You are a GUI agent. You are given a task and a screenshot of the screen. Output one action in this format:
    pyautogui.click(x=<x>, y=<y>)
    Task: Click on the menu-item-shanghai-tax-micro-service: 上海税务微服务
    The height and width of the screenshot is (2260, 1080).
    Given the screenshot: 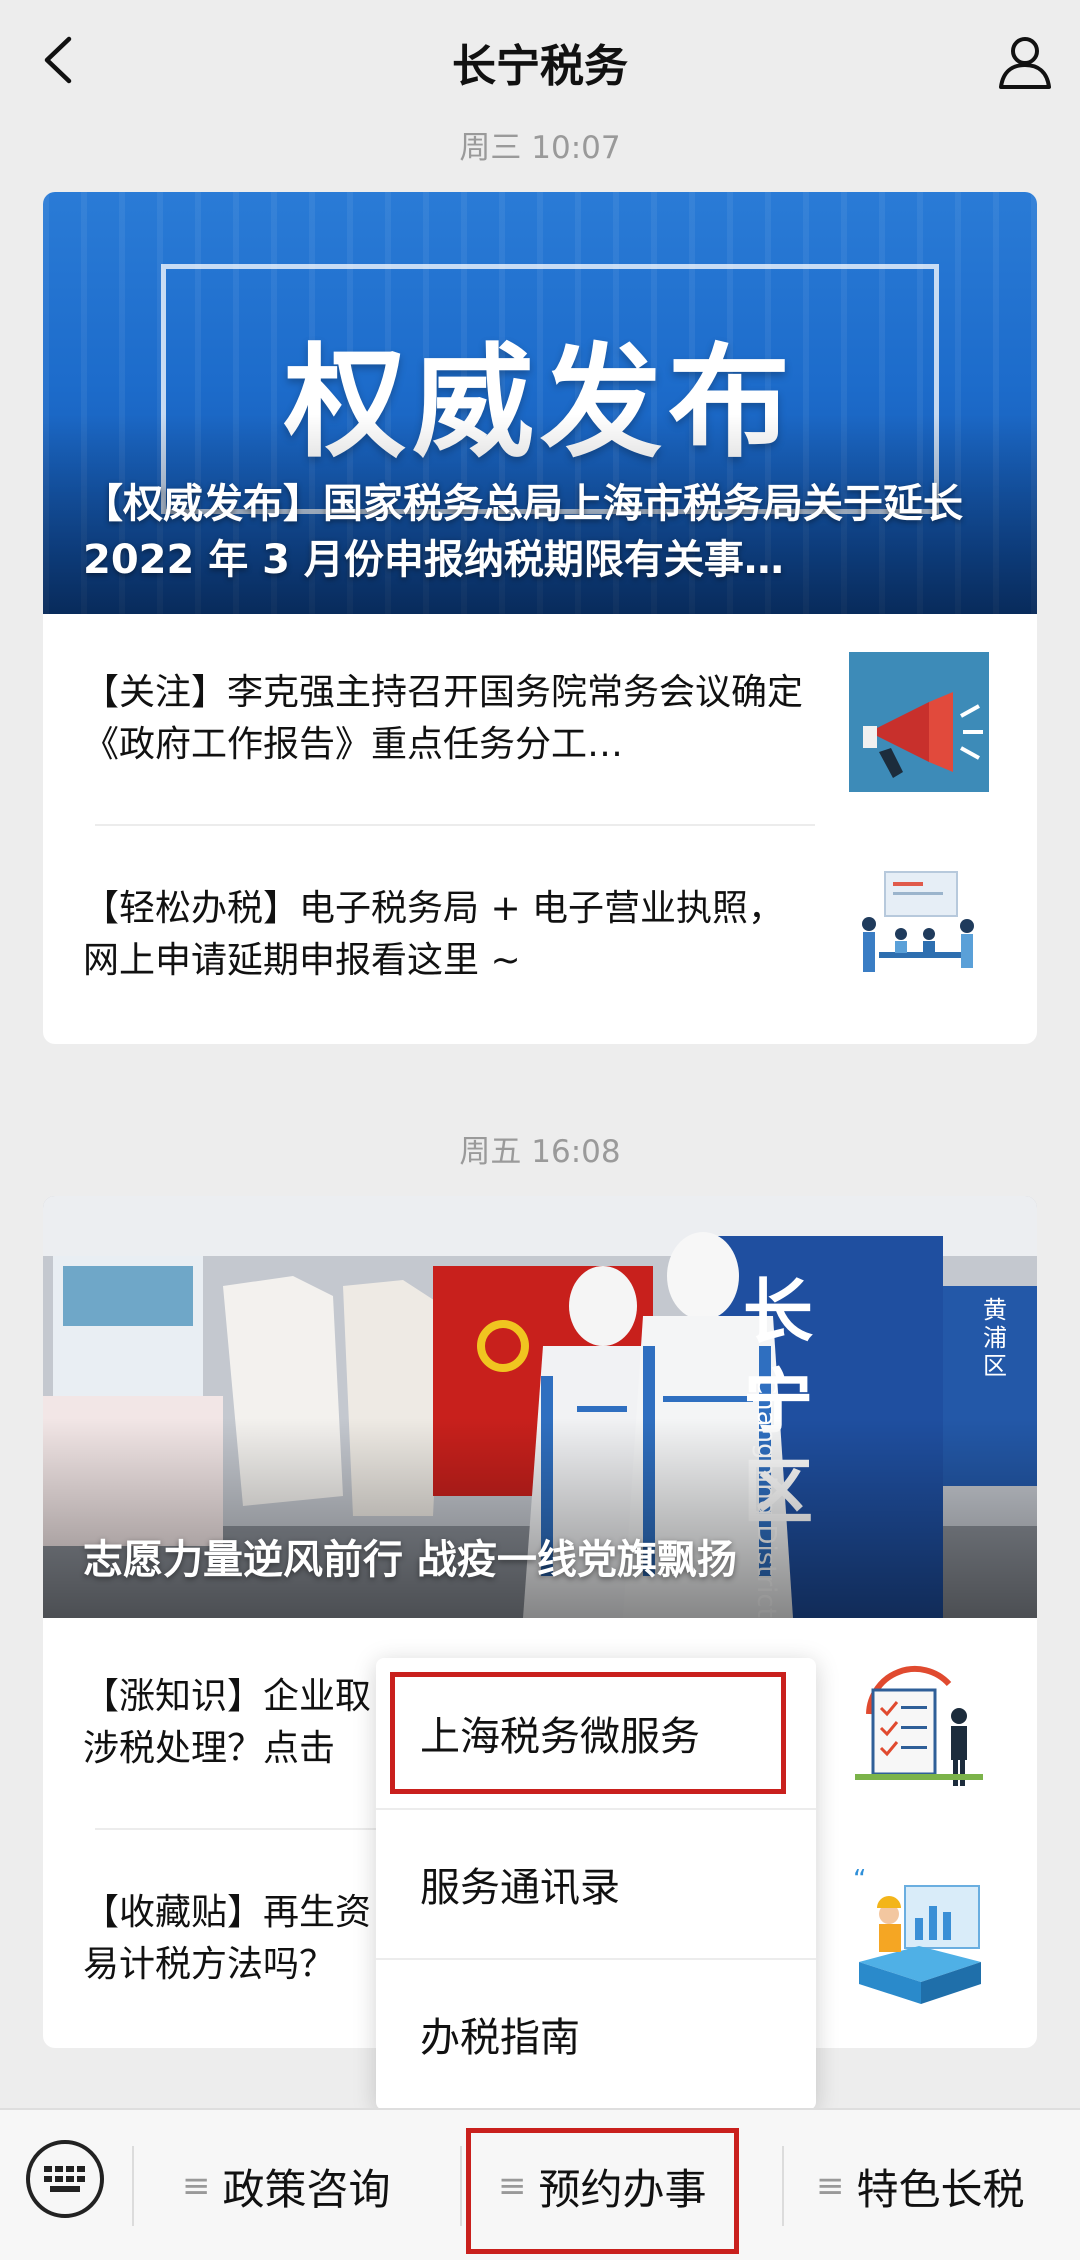 What is the action you would take?
    pyautogui.click(x=596, y=1733)
    